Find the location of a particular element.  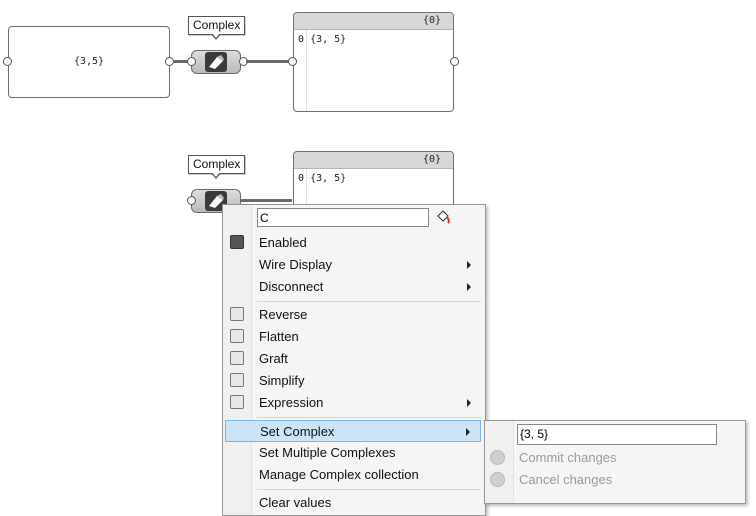

menu-item-enabled: Enabled is located at coordinates (353, 243).